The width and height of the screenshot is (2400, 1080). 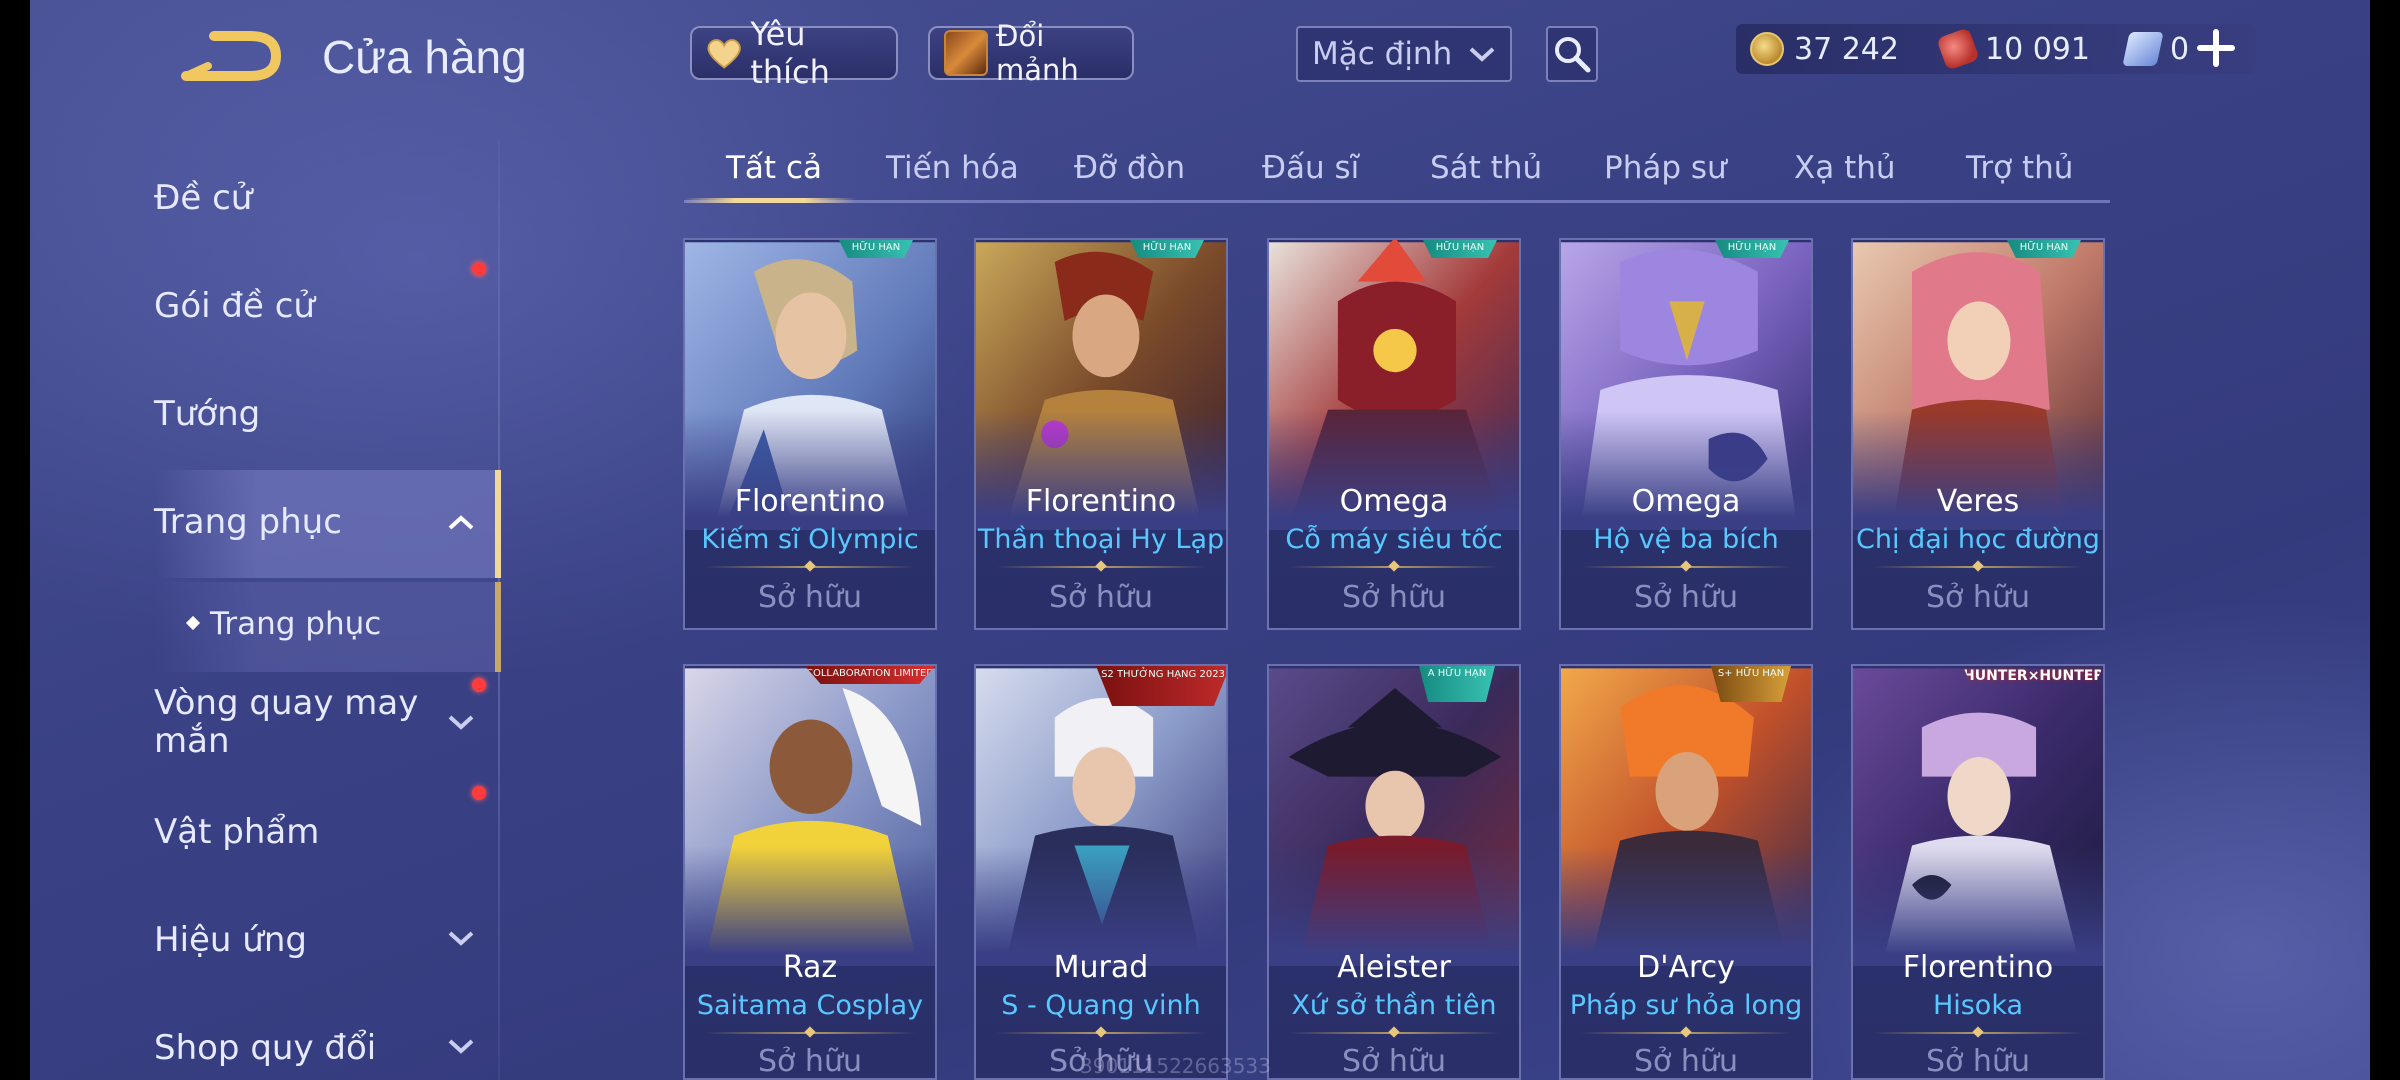 I want to click on gold-amount: 37 242, so click(x=1846, y=49).